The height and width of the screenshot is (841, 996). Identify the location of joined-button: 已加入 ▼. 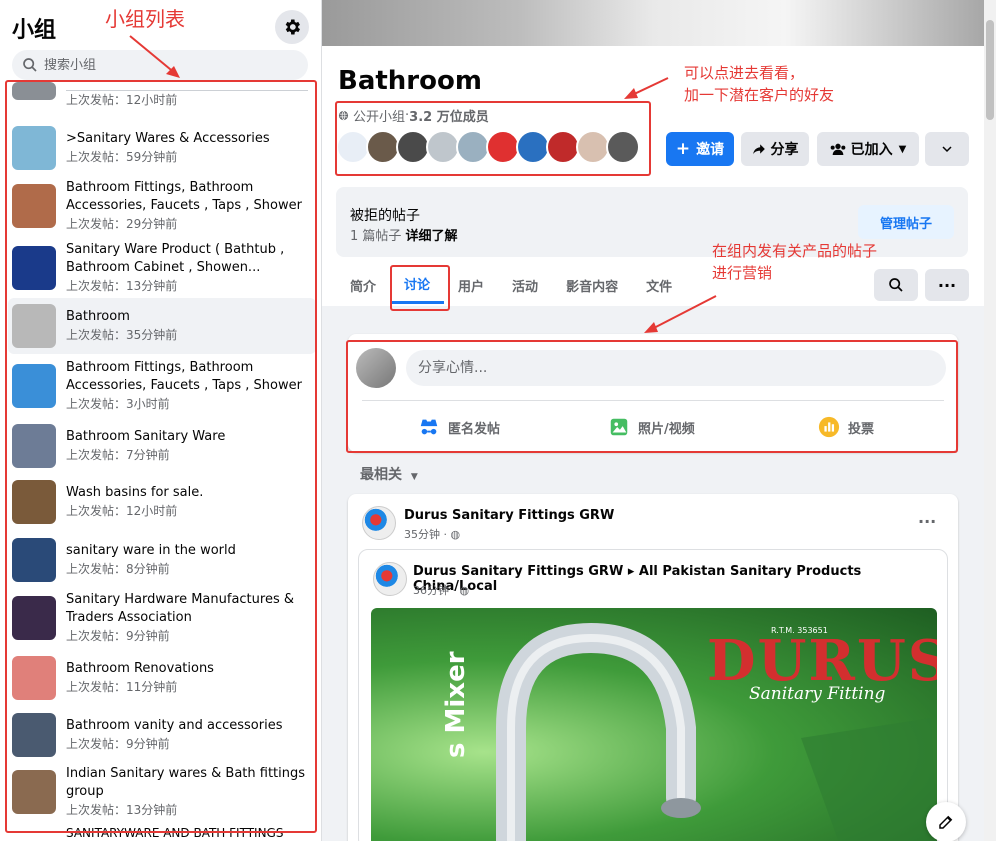
(868, 149).